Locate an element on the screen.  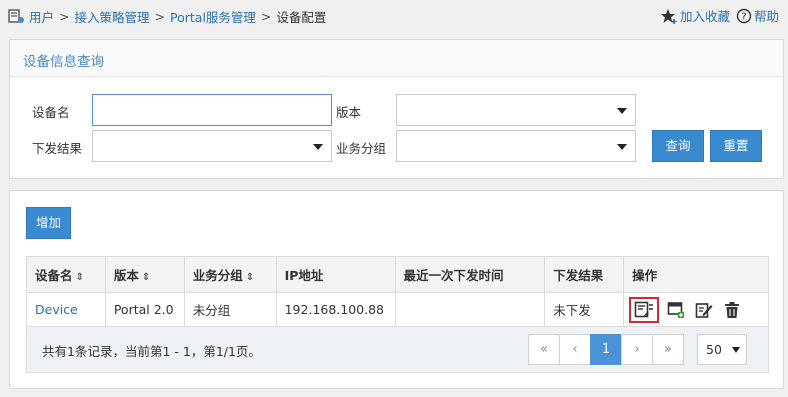
column-header-group: 业务分组 ⇕ is located at coordinates (230, 274).